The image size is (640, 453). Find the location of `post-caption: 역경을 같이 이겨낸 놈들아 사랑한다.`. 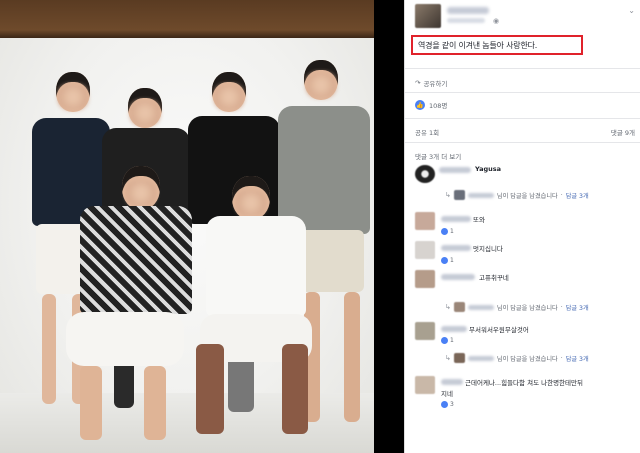

post-caption: 역경을 같이 이겨낸 놈들아 사랑한다. is located at coordinates (478, 45).